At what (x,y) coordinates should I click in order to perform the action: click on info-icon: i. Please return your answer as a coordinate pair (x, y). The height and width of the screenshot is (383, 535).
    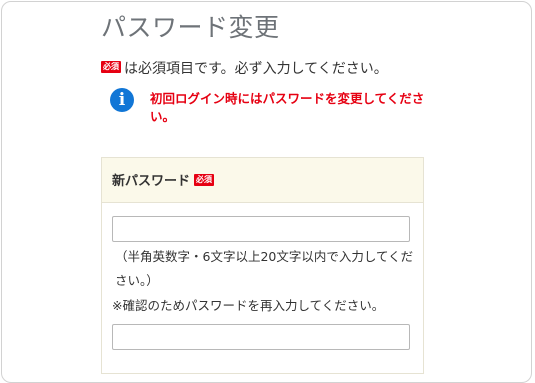
    Looking at the image, I should click on (122, 100).